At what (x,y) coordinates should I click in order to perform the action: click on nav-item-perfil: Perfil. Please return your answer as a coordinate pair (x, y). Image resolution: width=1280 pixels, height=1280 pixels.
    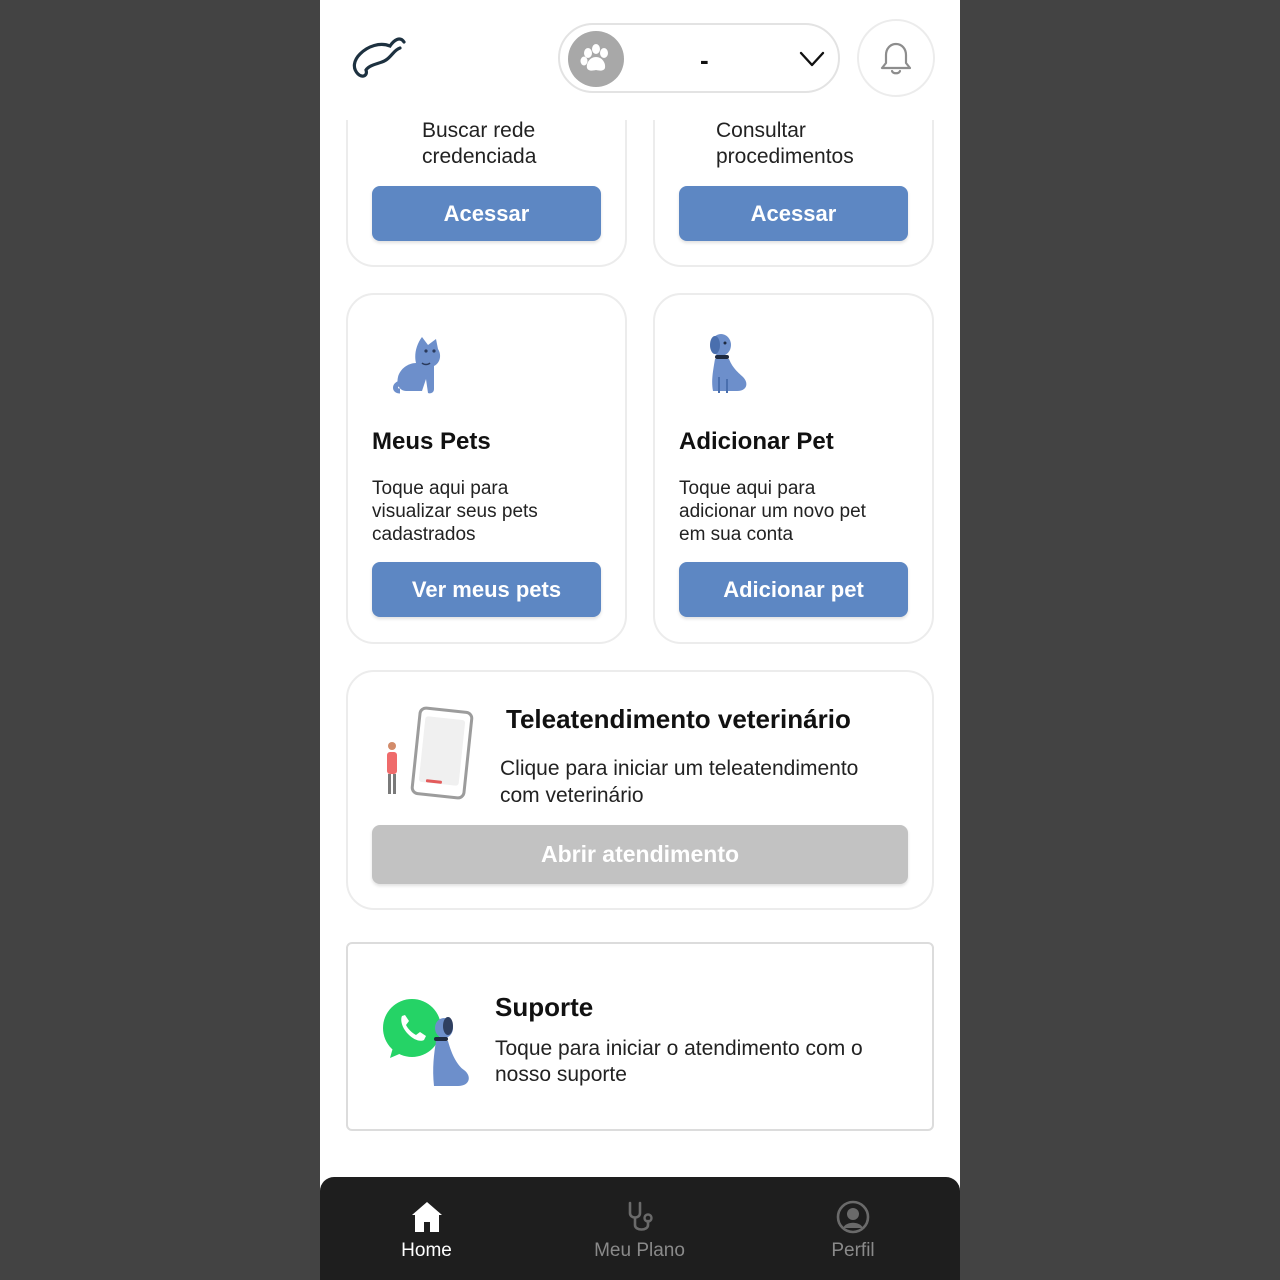
    Looking at the image, I should click on (853, 1228).